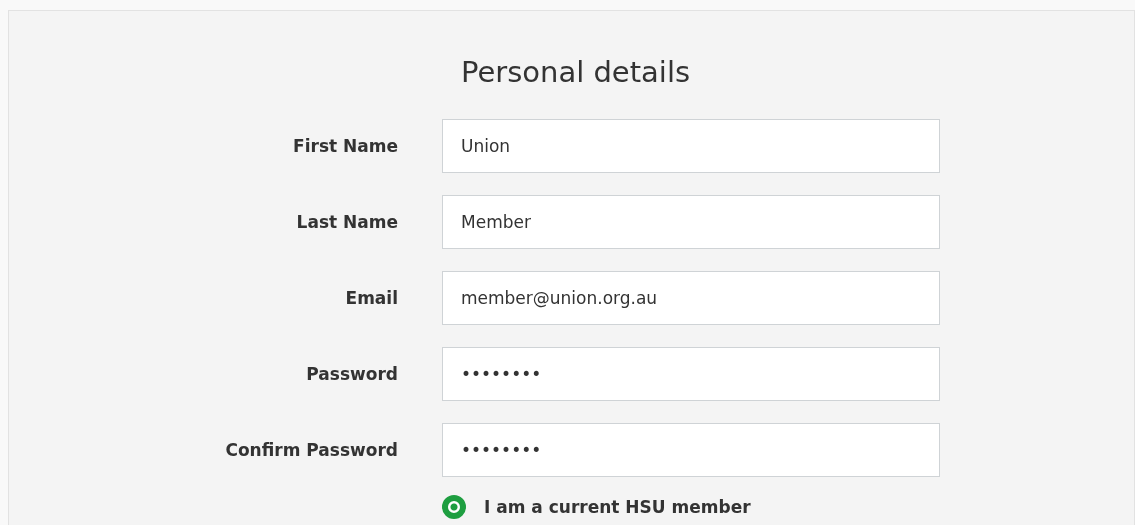 This screenshot has width=1135, height=525. What do you see at coordinates (347, 222) in the screenshot?
I see `field-label: Last Name` at bounding box center [347, 222].